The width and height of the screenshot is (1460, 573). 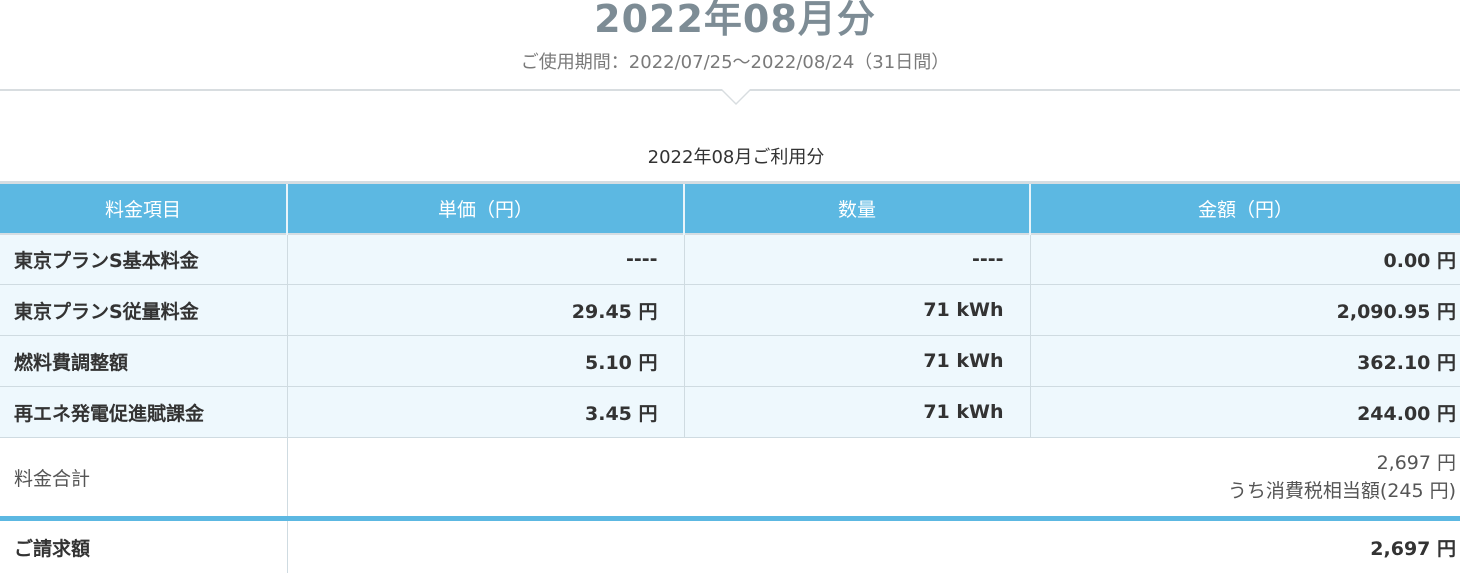 What do you see at coordinates (486, 361) in the screenshot?
I see `row-unit-price: 5.10 円` at bounding box center [486, 361].